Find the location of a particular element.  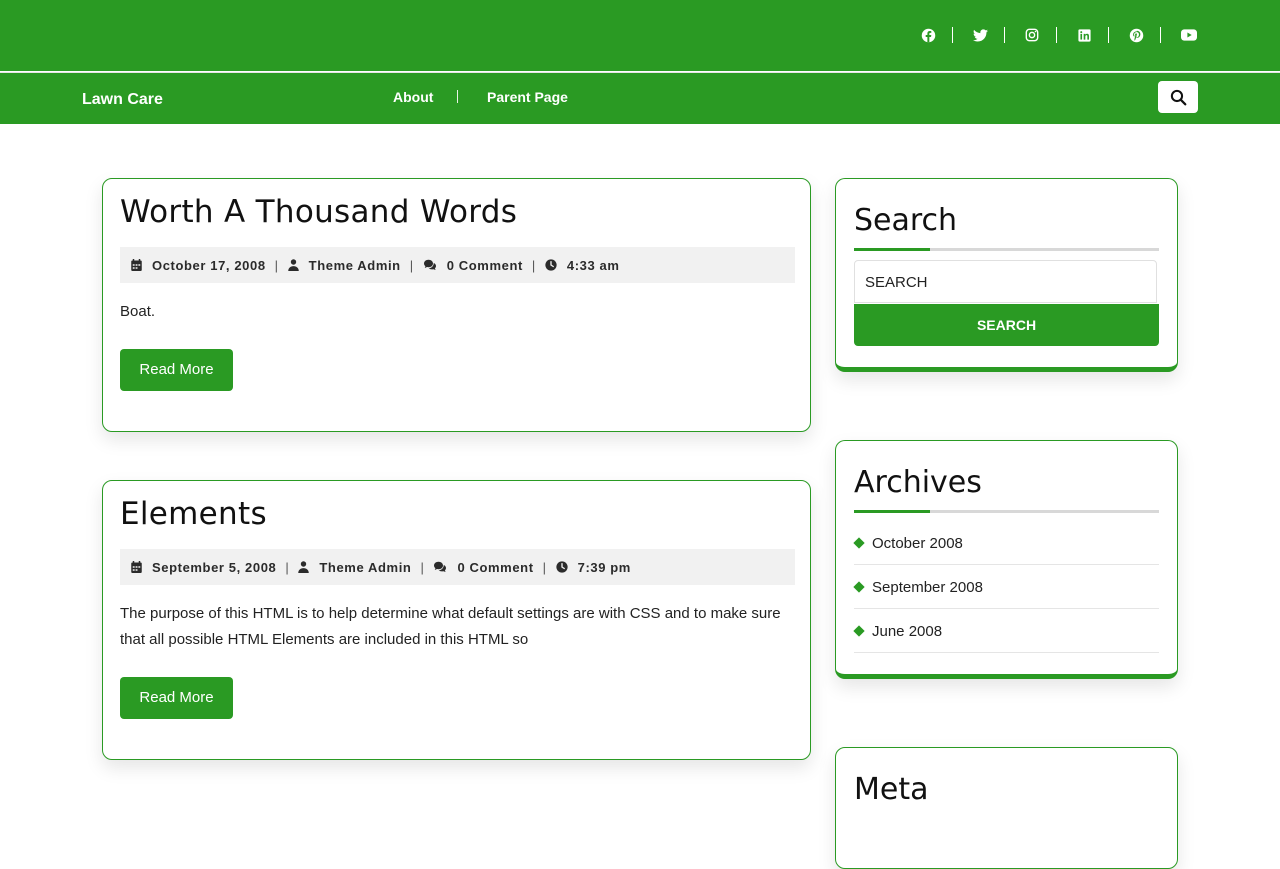

top-bar is located at coordinates (640, 35).